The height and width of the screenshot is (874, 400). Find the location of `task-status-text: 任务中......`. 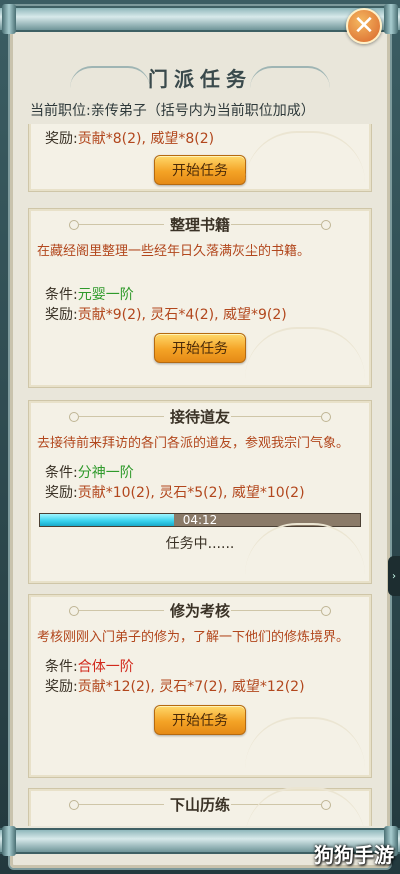

task-status-text: 任务中...... is located at coordinates (200, 544).